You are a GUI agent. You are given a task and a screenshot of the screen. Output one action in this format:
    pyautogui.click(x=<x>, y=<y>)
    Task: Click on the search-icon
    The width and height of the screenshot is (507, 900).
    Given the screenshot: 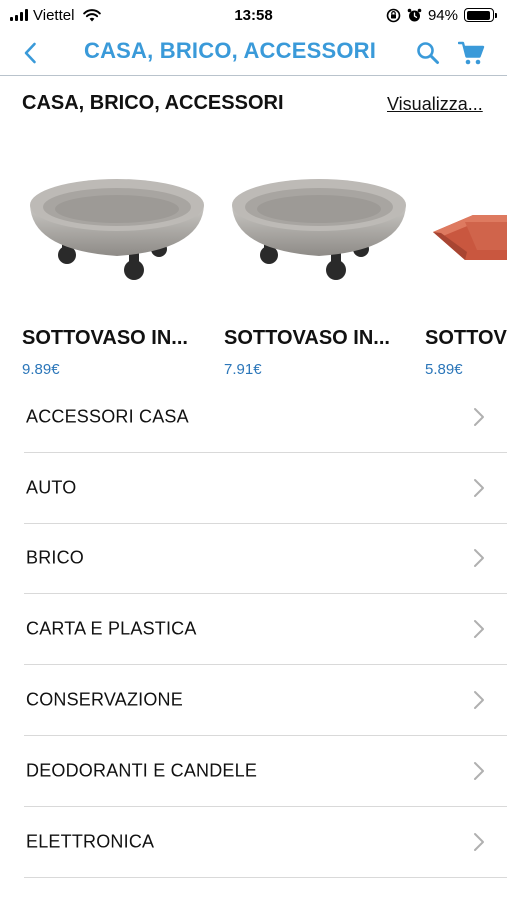 What is the action you would take?
    pyautogui.click(x=428, y=53)
    